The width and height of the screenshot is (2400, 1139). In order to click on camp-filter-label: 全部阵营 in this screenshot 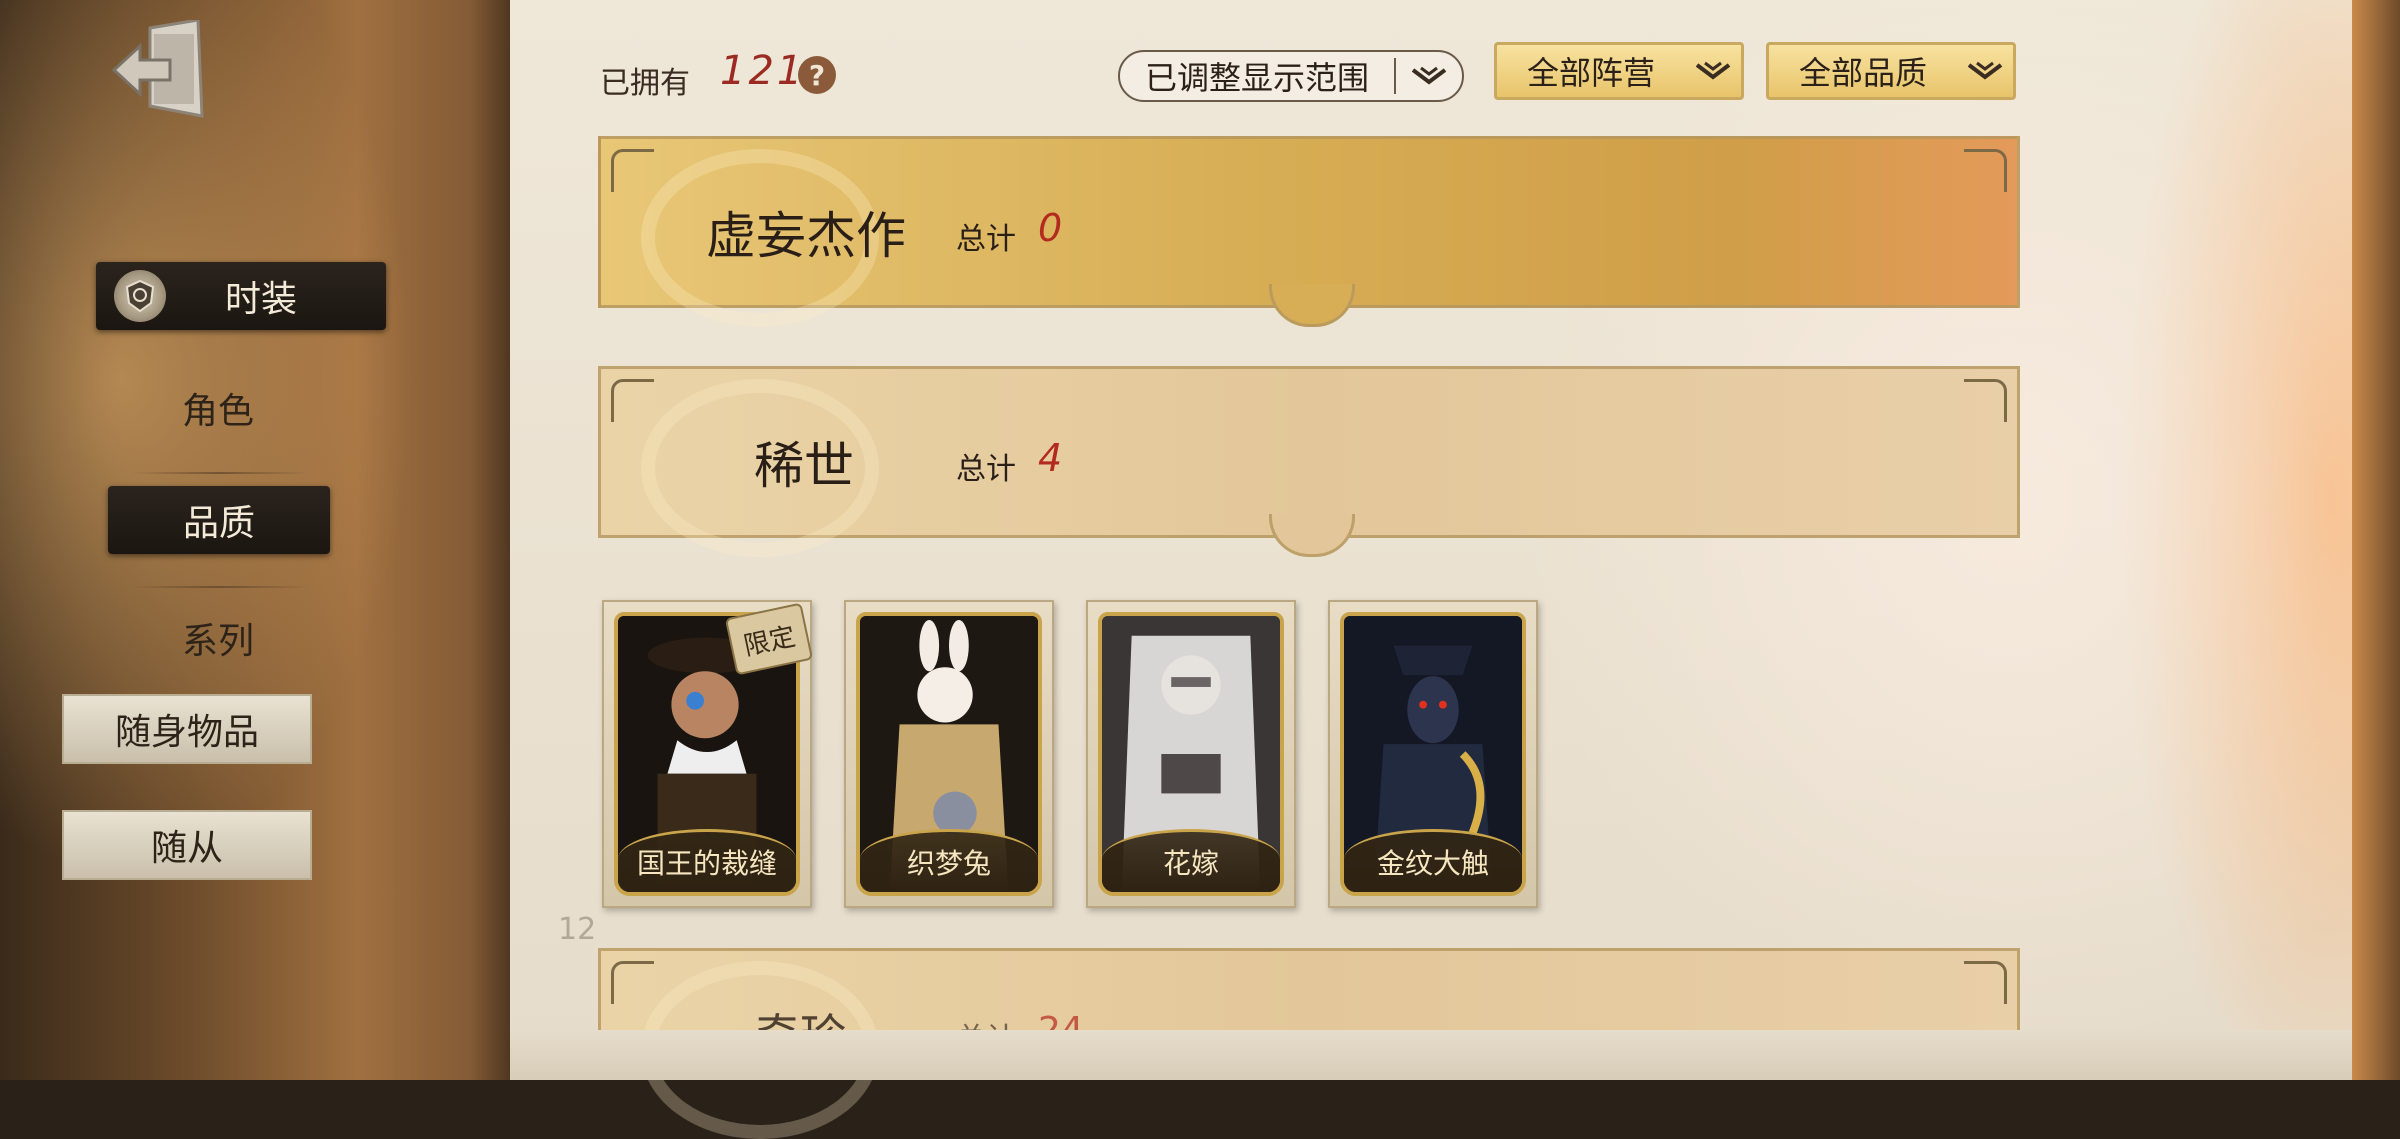, I will do `click(1591, 73)`.